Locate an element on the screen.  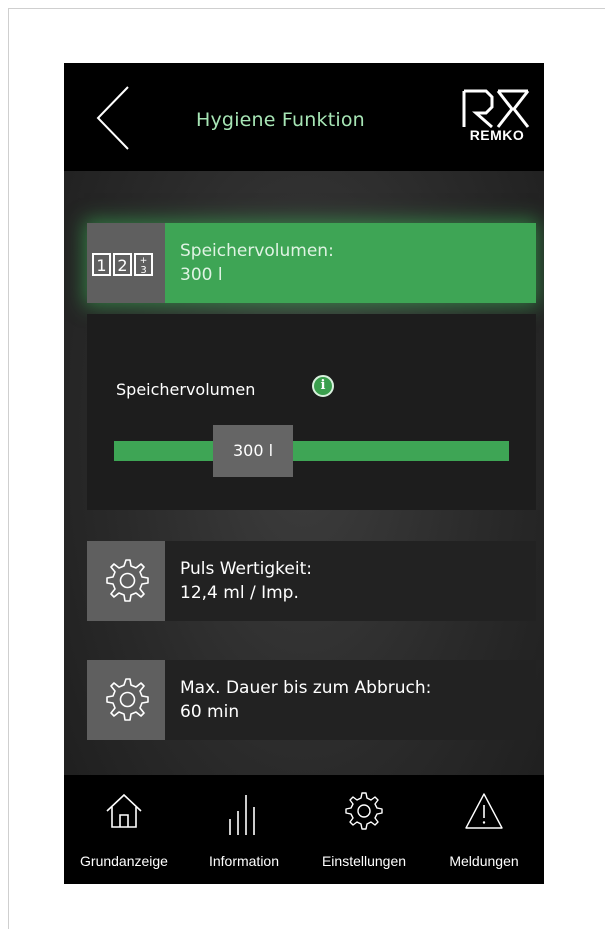
speichervolumen-card: 1 2 + 3 Speichervolumen: 300 l is located at coordinates (311, 263).